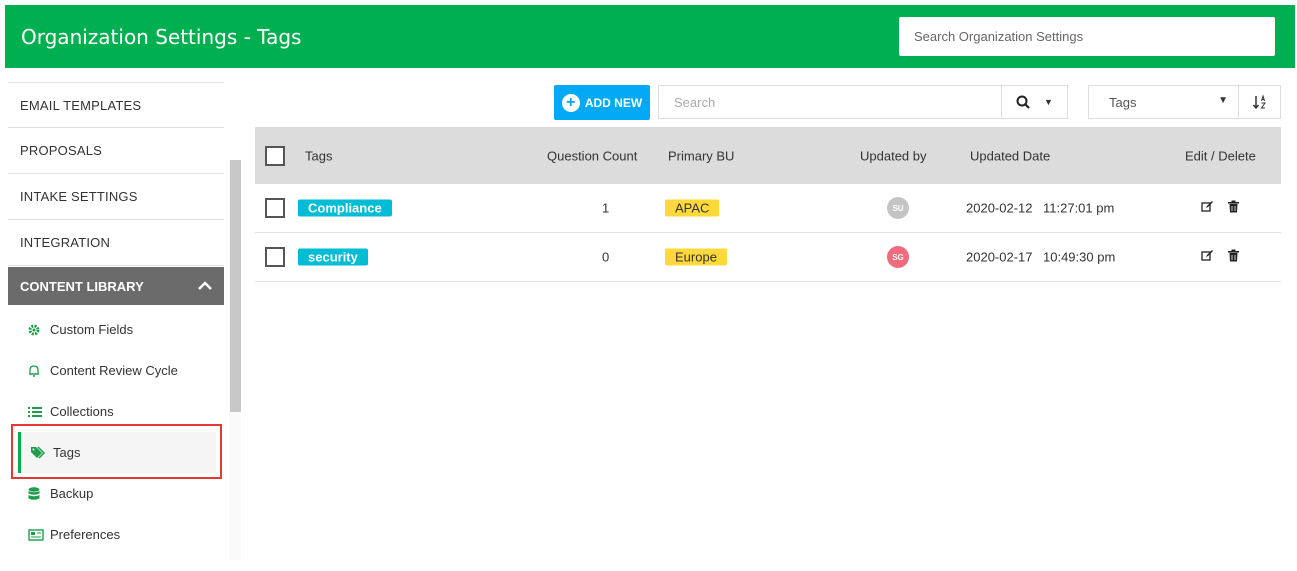 The image size is (1297, 571). I want to click on column-header-question-count: Question Count, so click(592, 155).